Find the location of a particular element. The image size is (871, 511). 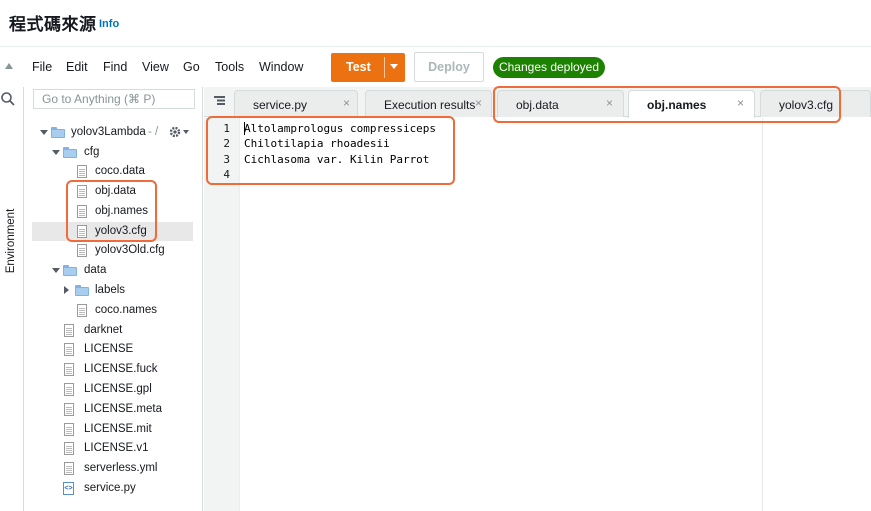

tree-file-coco-data: coco.data is located at coordinates (114, 171).